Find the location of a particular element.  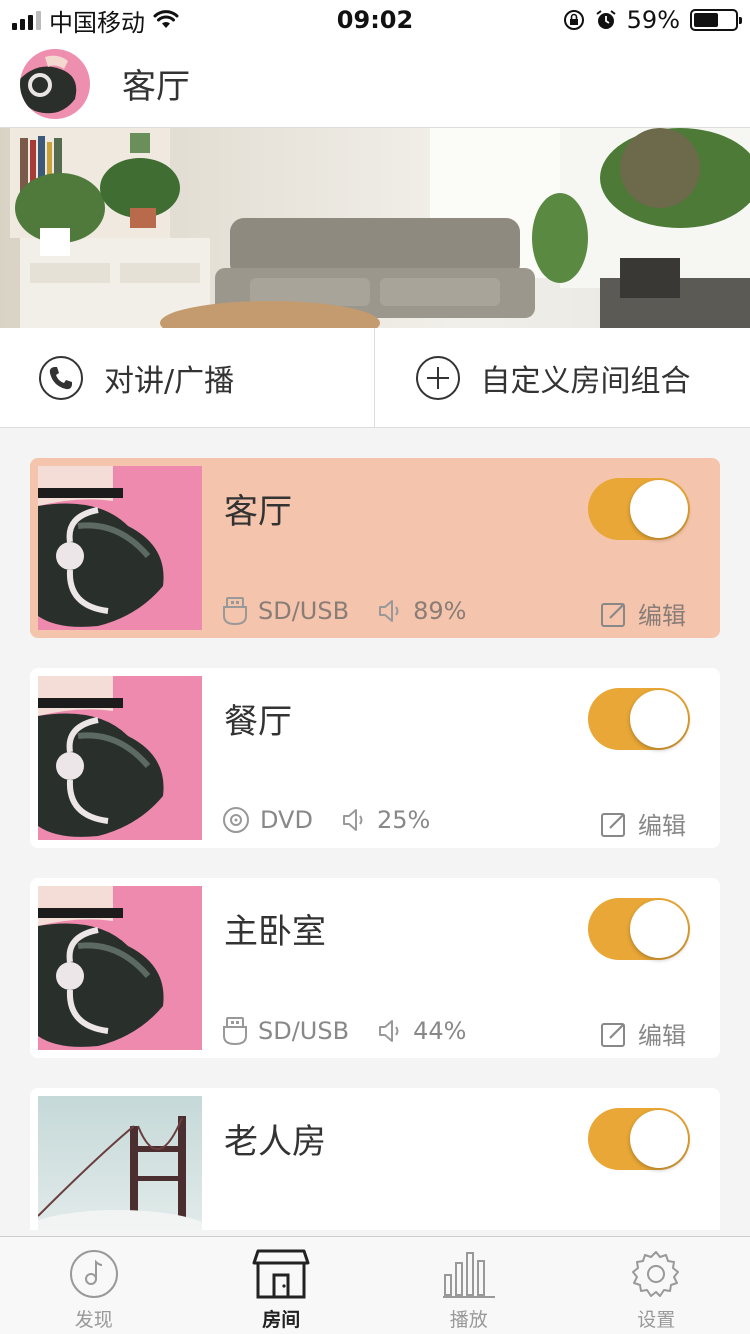

tab-label: 播放 is located at coordinates (468, 1320).